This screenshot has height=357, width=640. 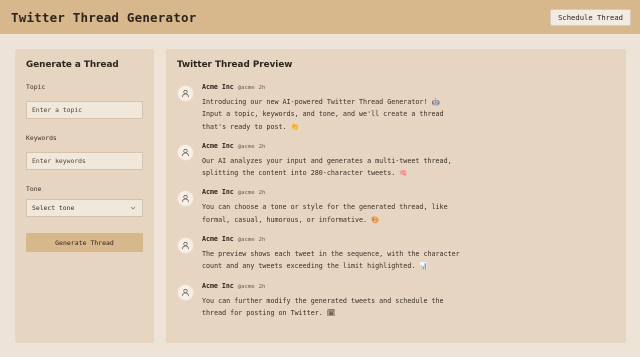 What do you see at coordinates (84, 161) in the screenshot?
I see `keywords-input` at bounding box center [84, 161].